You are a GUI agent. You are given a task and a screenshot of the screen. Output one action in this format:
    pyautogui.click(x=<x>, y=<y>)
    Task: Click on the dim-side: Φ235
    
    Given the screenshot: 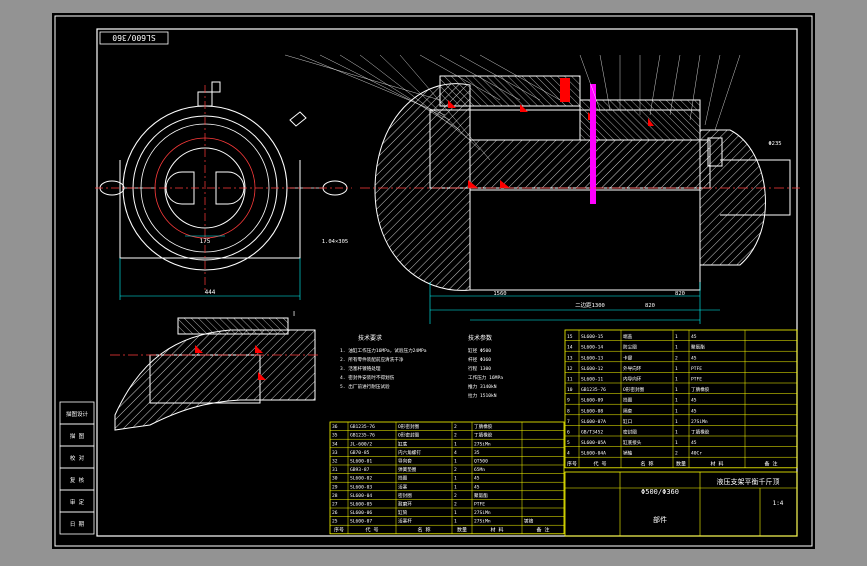 What is the action you would take?
    pyautogui.click(x=774, y=144)
    